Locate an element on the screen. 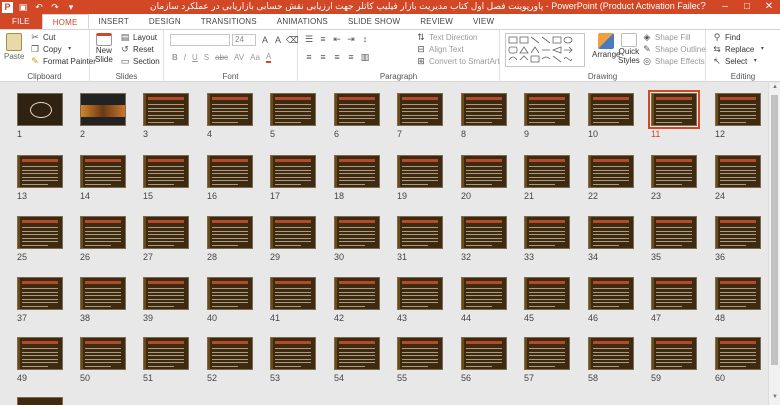 The image size is (780, 405). undo-icon: ↶ is located at coordinates (39, 7).